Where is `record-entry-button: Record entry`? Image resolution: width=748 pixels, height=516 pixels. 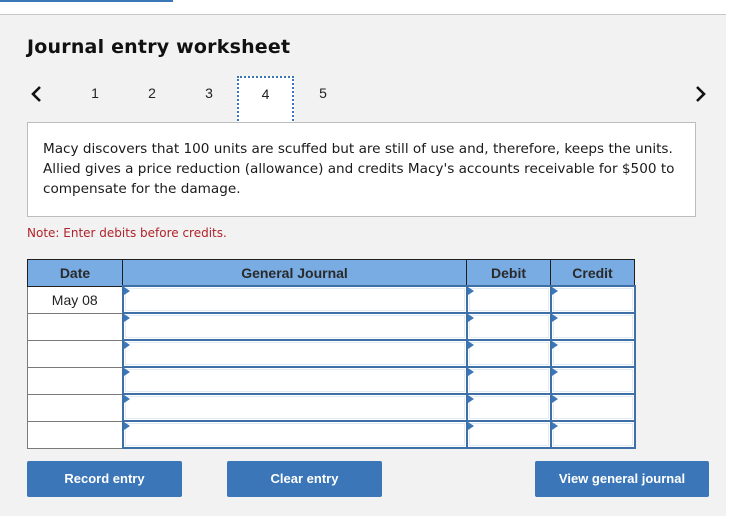 record-entry-button: Record entry is located at coordinates (104, 479).